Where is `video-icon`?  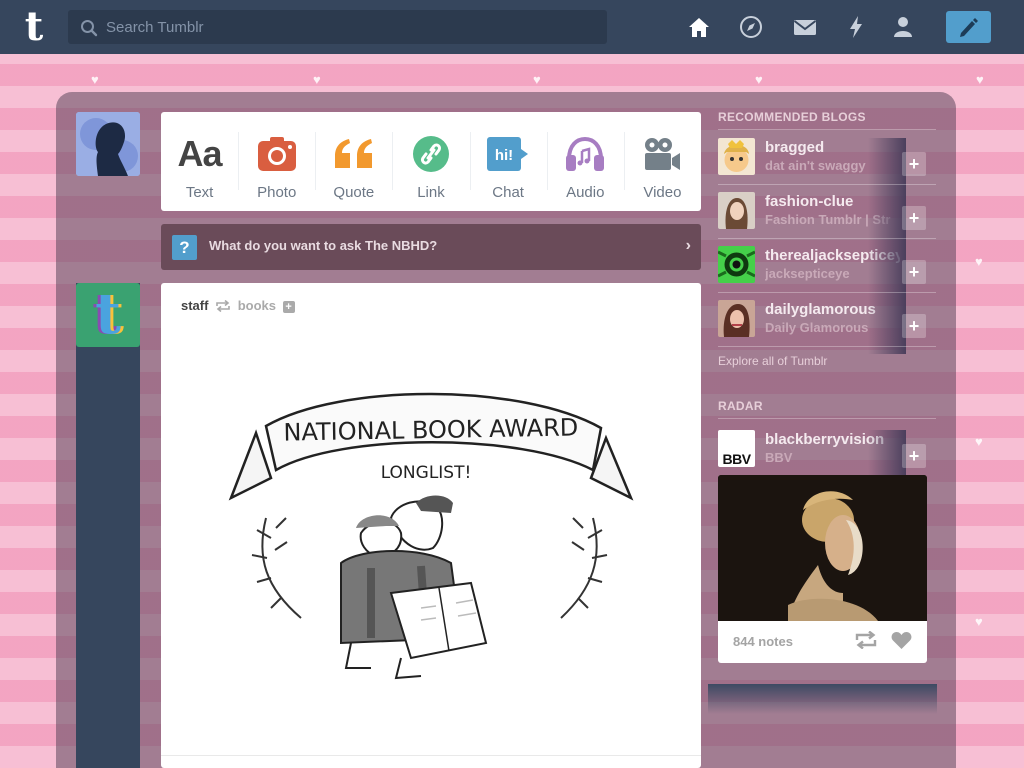
video-icon is located at coordinates (663, 154).